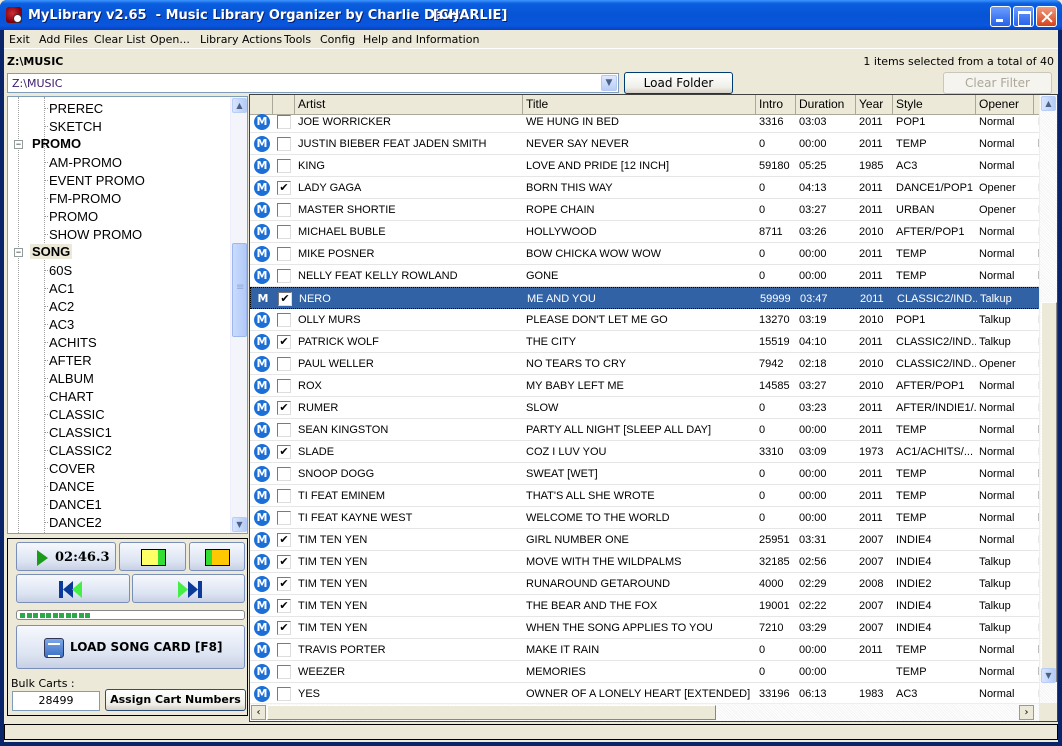  What do you see at coordinates (119, 342) in the screenshot?
I see `tree-item: ACHITS` at bounding box center [119, 342].